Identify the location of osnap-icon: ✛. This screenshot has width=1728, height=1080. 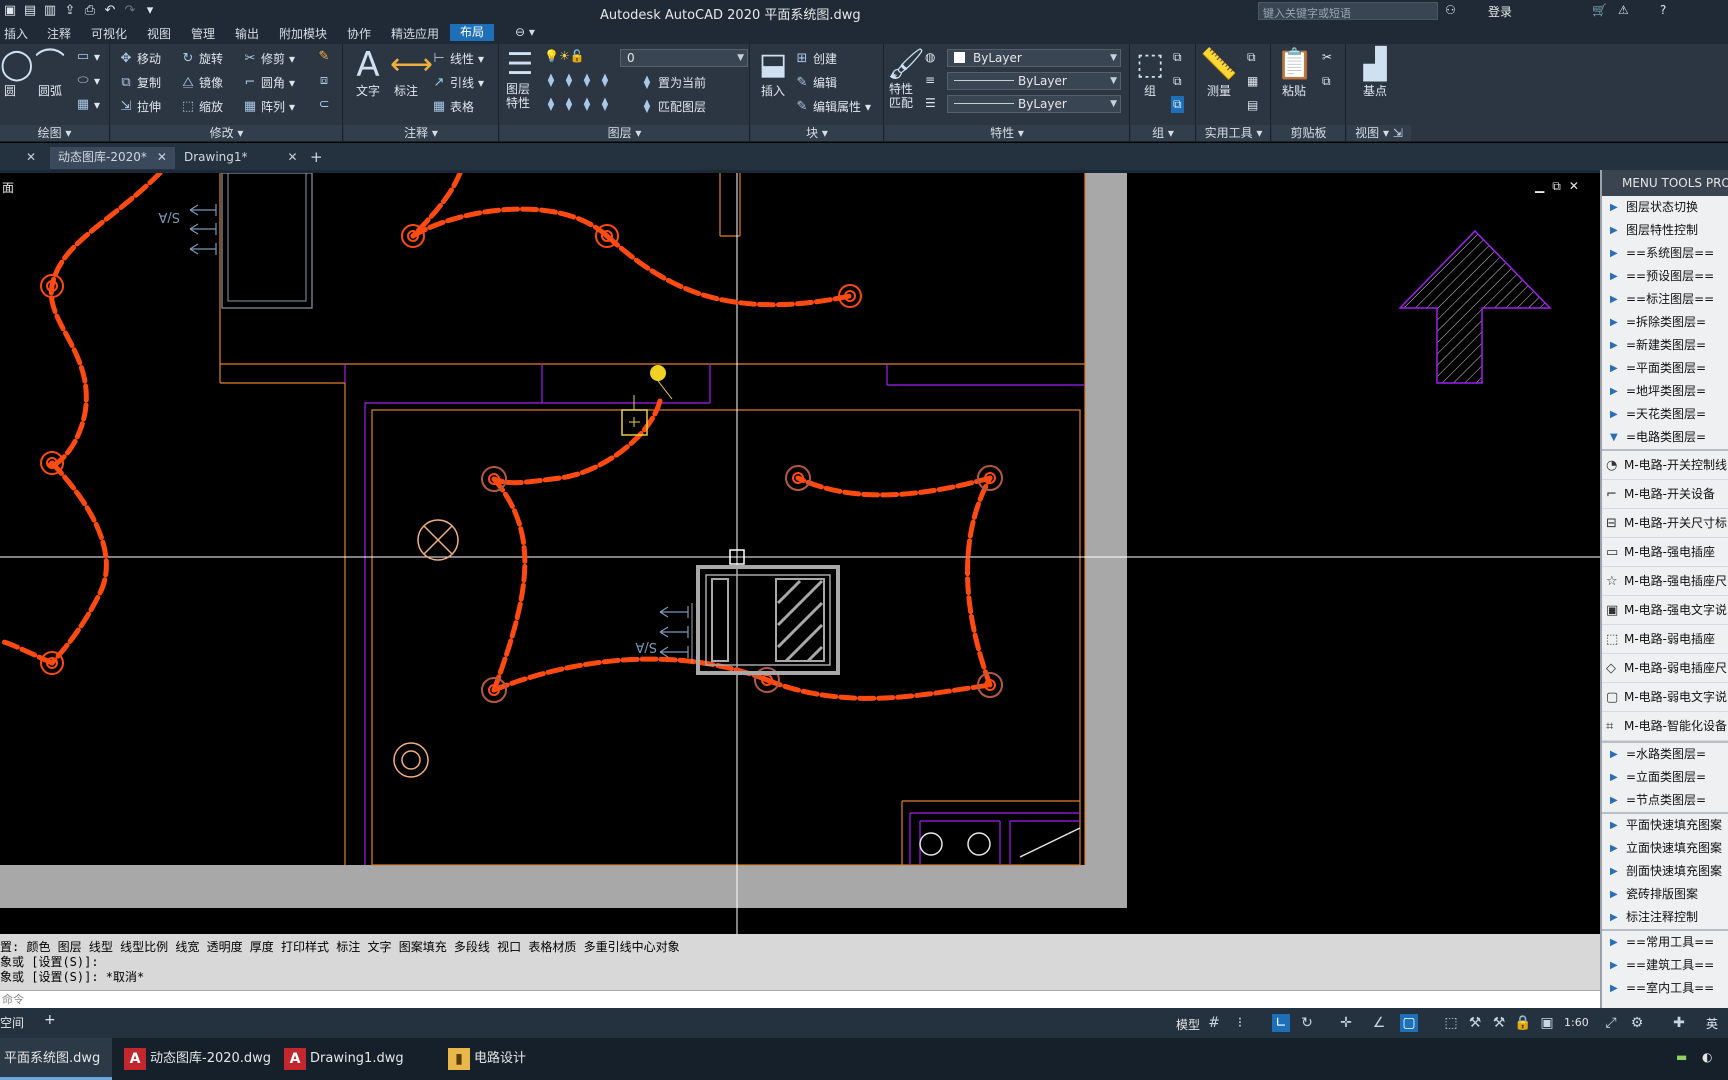
(1346, 1023).